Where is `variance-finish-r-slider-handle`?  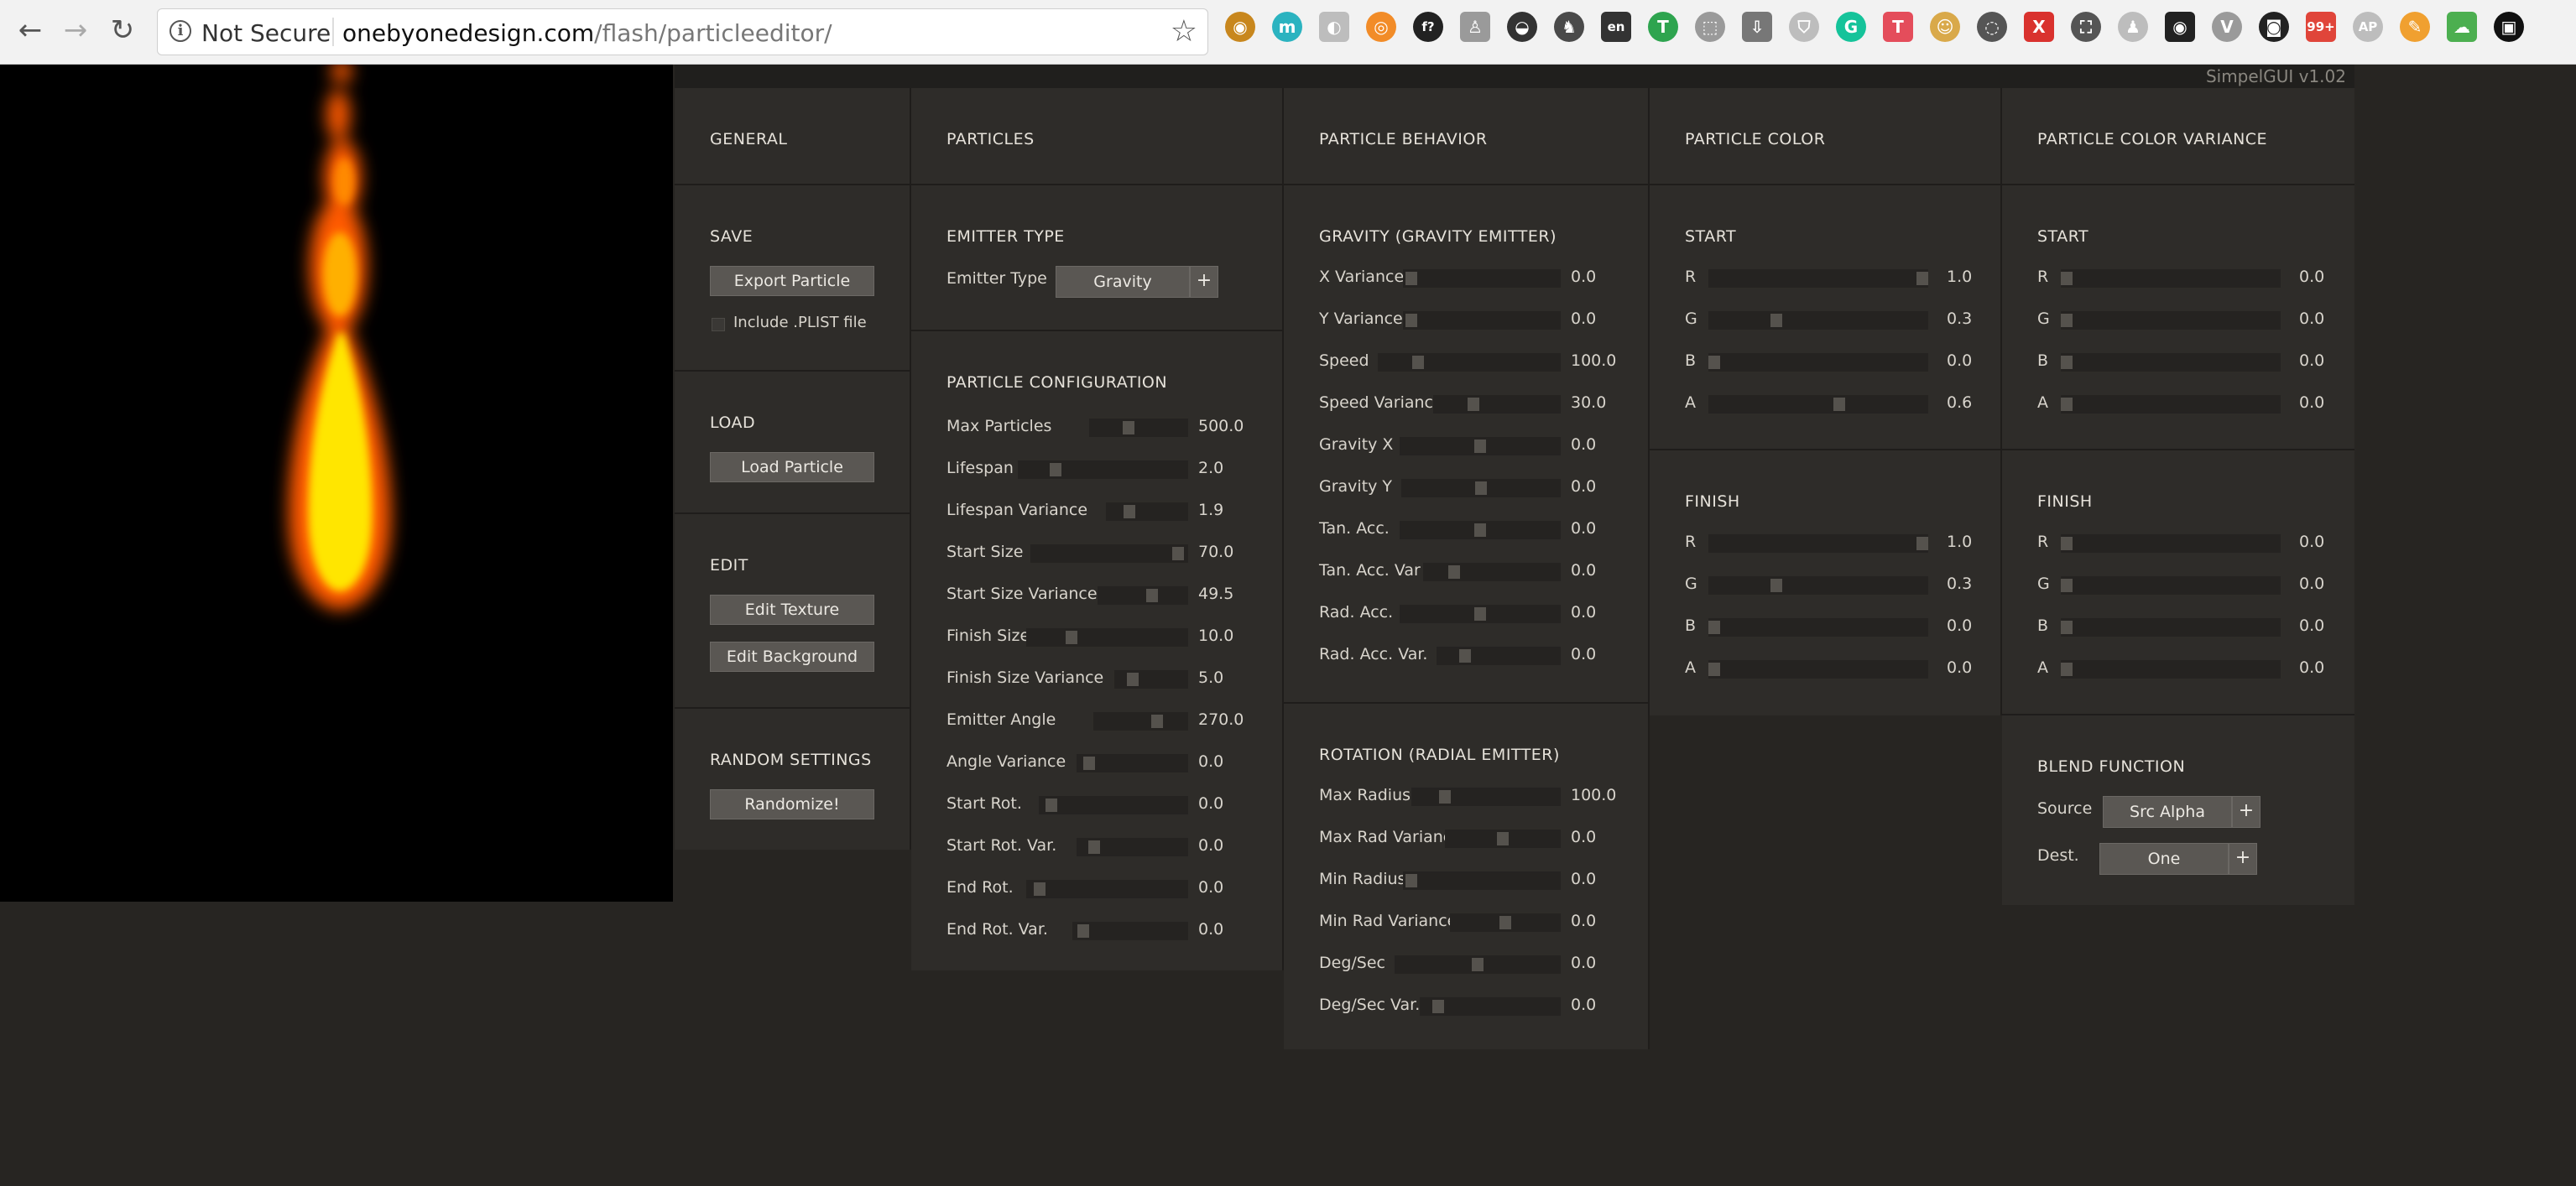 variance-finish-r-slider-handle is located at coordinates (2067, 543).